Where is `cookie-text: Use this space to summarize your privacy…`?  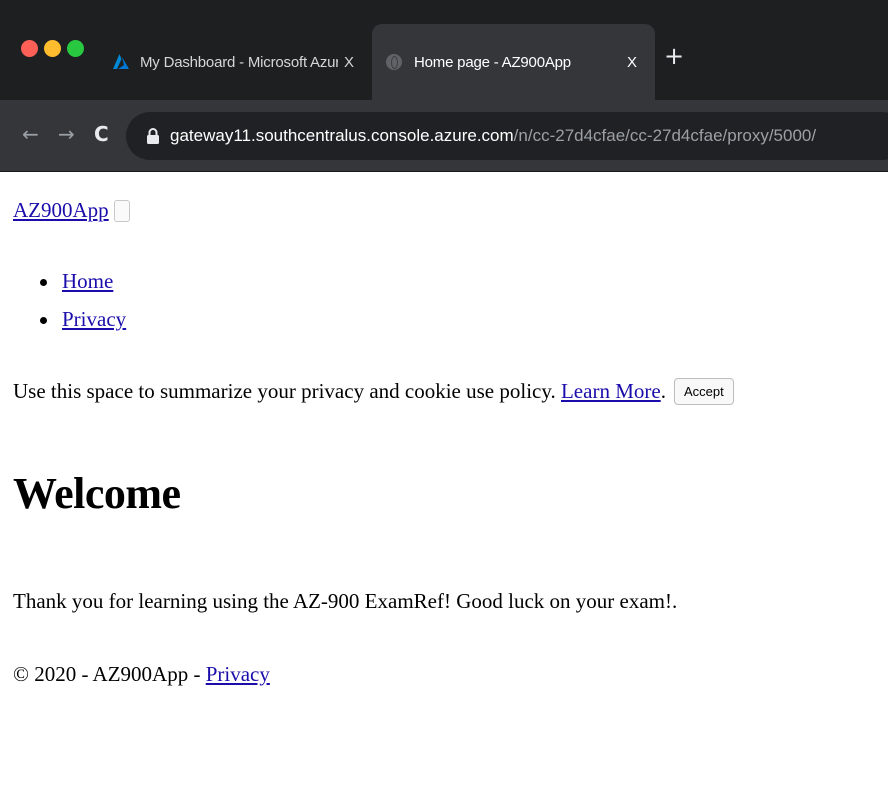
cookie-text: Use this space to summarize your privacy… is located at coordinates (284, 391).